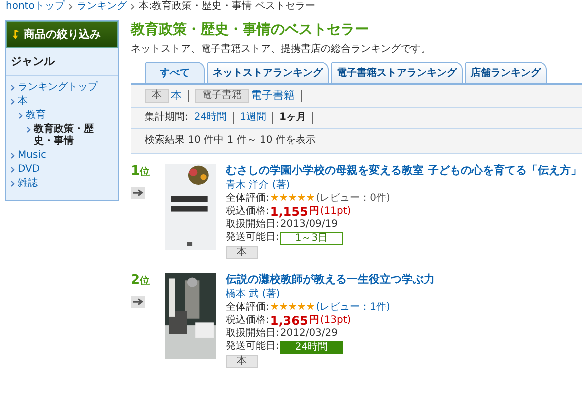 This screenshot has height=404, width=582. Describe the element at coordinates (353, 308) in the screenshot. I see `review-count: (レビュー：1件)` at that location.